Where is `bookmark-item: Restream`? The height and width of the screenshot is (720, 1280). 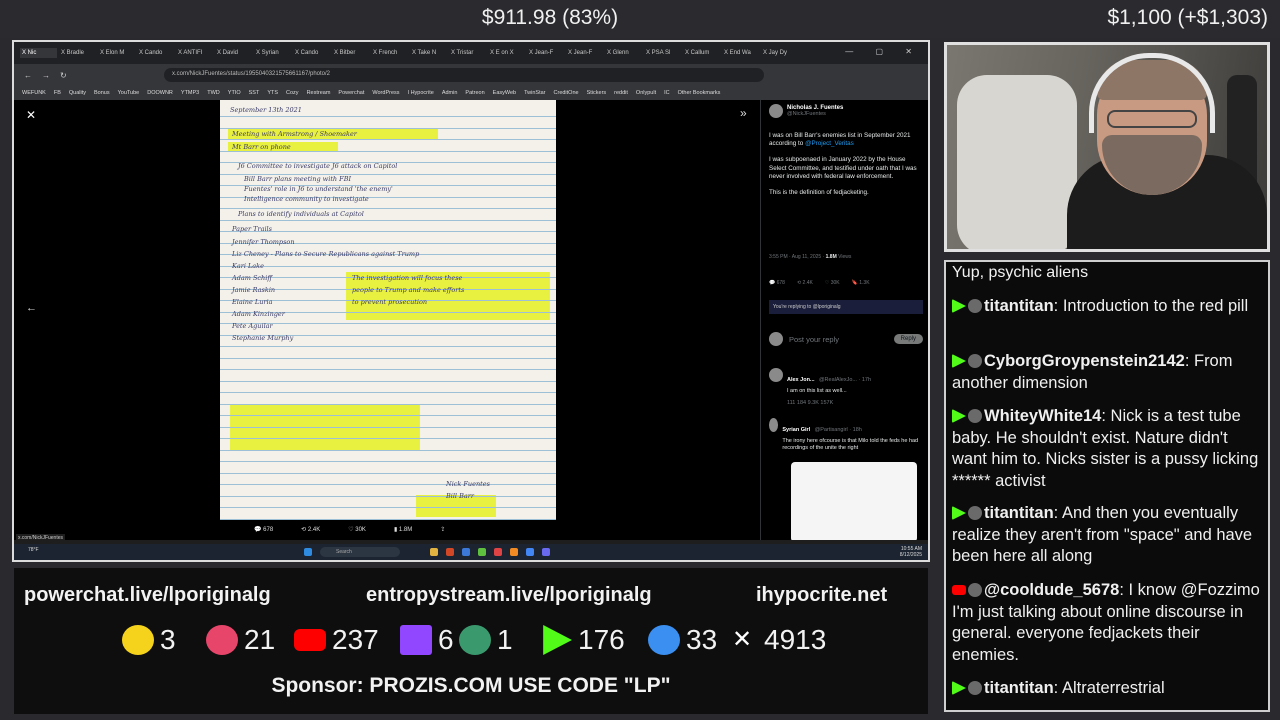 bookmark-item: Restream is located at coordinates (319, 93).